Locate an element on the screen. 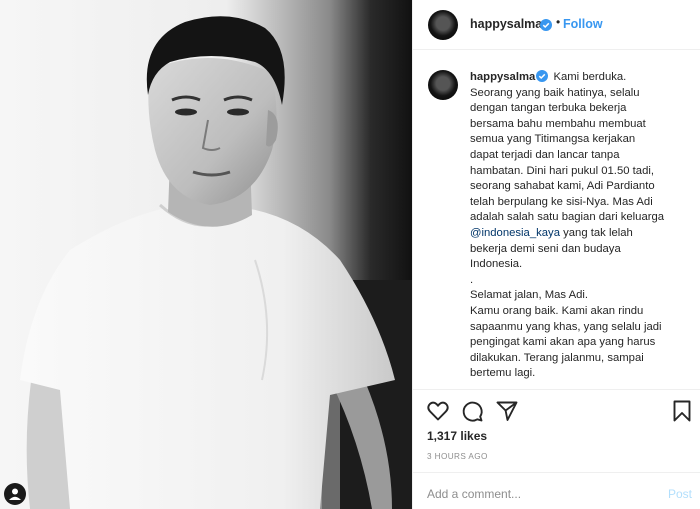 This screenshot has width=700, height=509. caption-line: hambatan. Dini hari pukul 01.50 tadi, is located at coordinates (562, 170).